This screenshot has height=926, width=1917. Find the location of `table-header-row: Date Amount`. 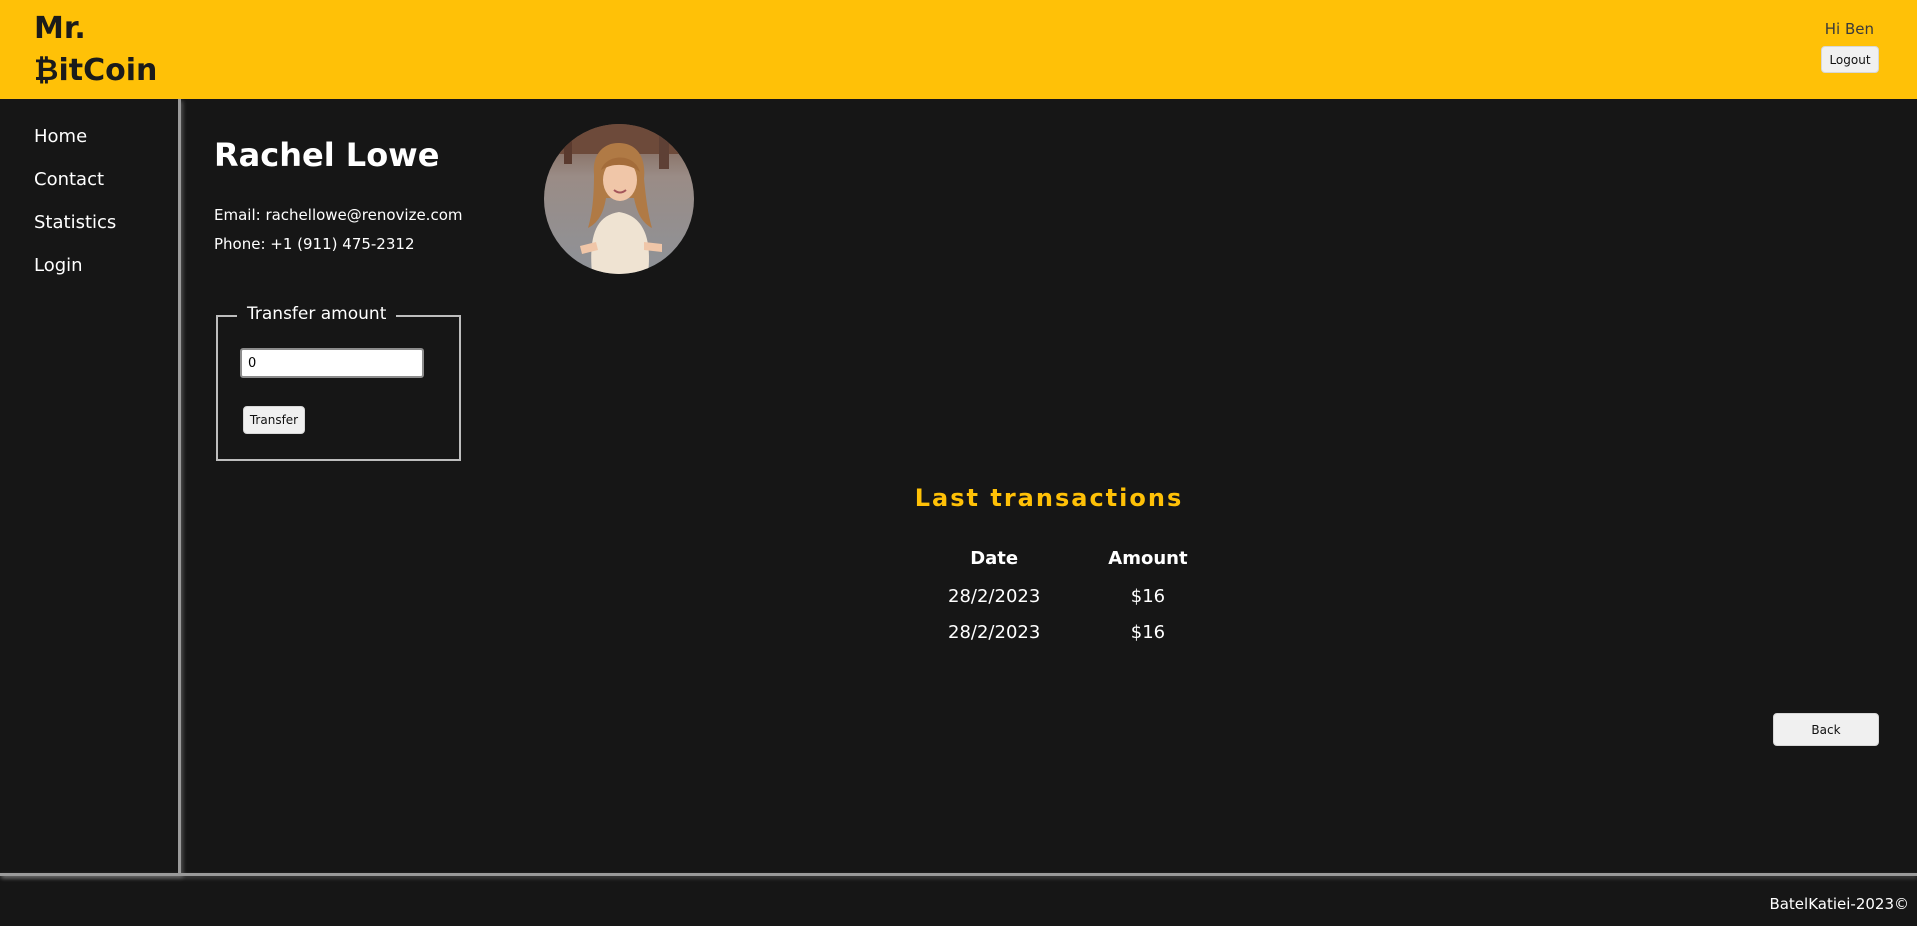

table-header-row: Date Amount is located at coordinates (1068, 561).